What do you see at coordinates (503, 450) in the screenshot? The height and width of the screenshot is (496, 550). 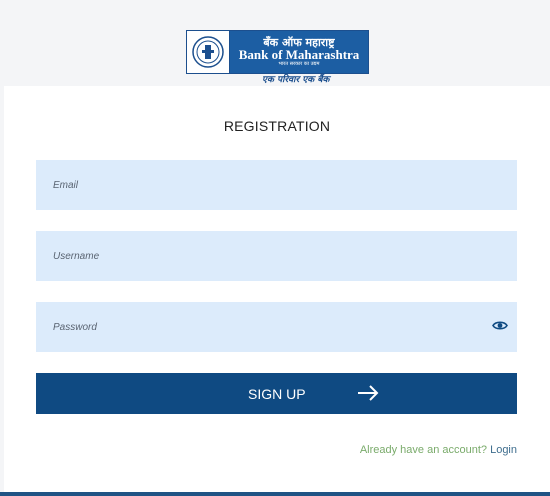 I see `login-link: Login` at bounding box center [503, 450].